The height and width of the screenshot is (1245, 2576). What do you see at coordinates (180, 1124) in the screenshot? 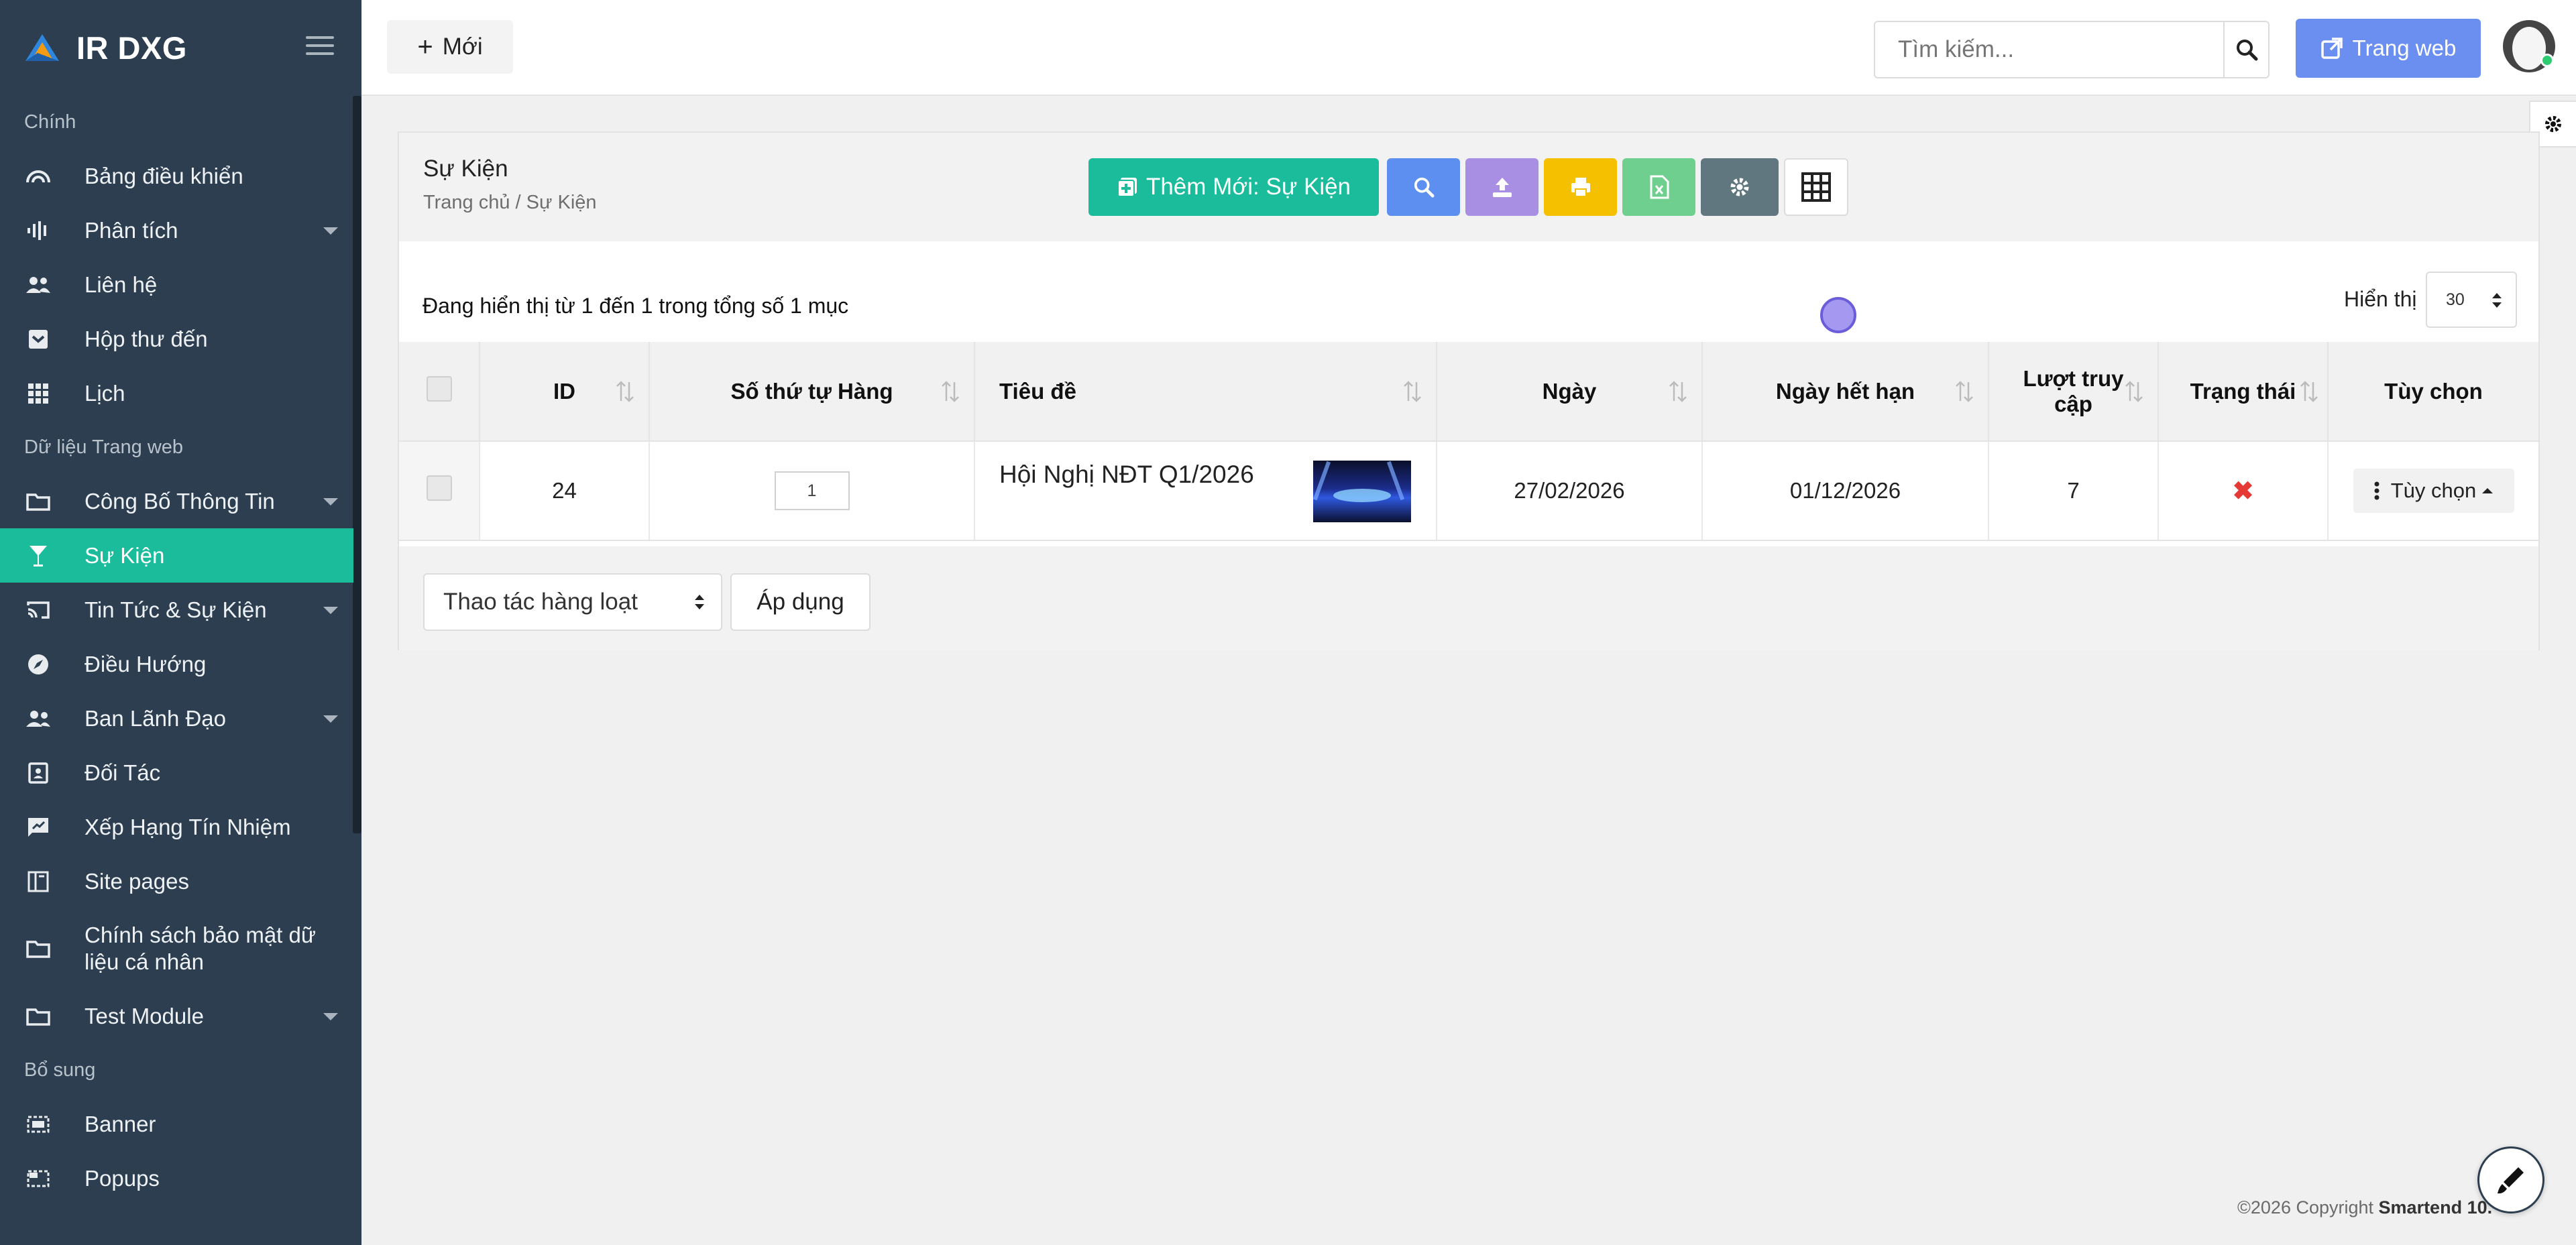
I see `sidebar-item-banner: Banner` at bounding box center [180, 1124].